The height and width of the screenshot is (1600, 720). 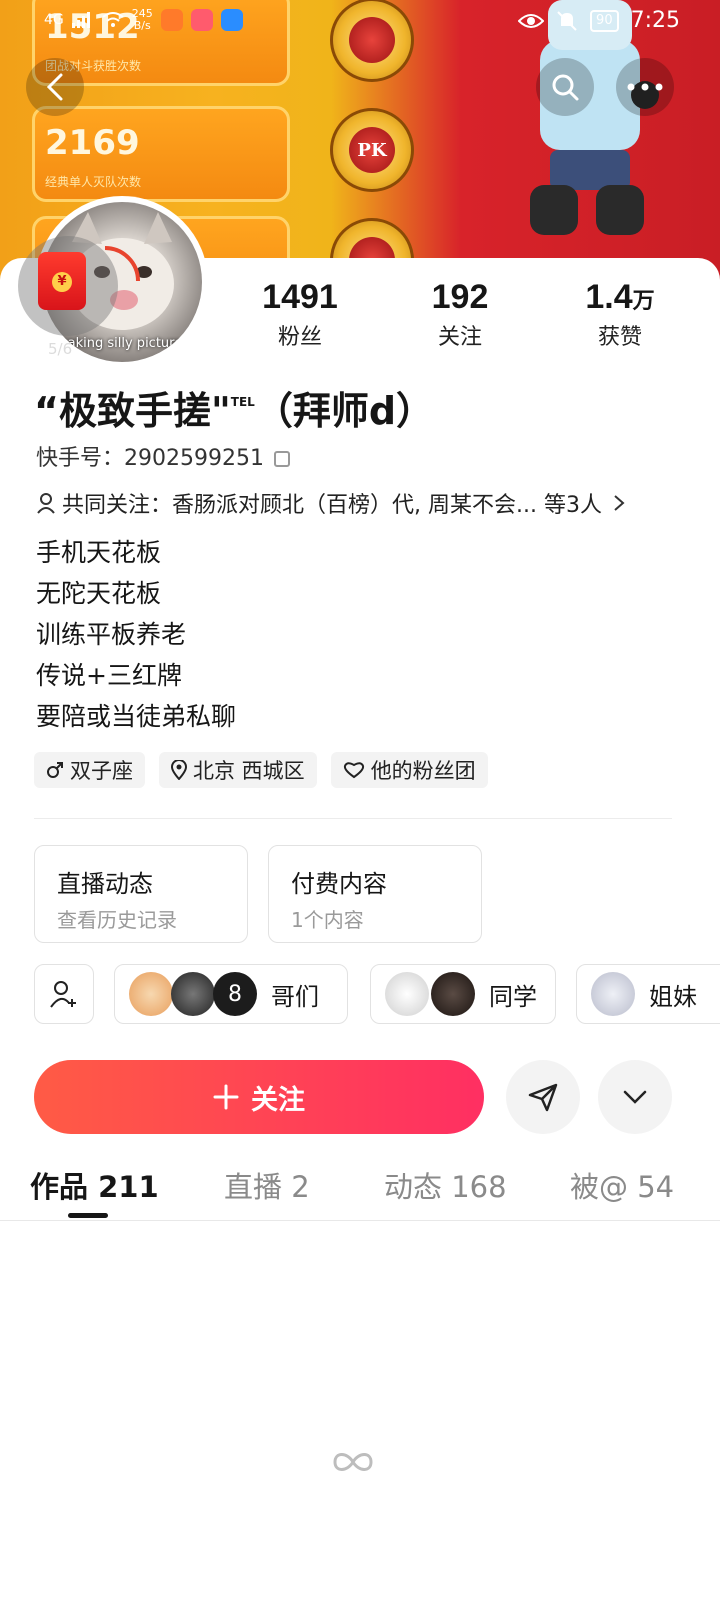 What do you see at coordinates (80, 458) in the screenshot?
I see `ks-id-label: 快手号：` at bounding box center [80, 458].